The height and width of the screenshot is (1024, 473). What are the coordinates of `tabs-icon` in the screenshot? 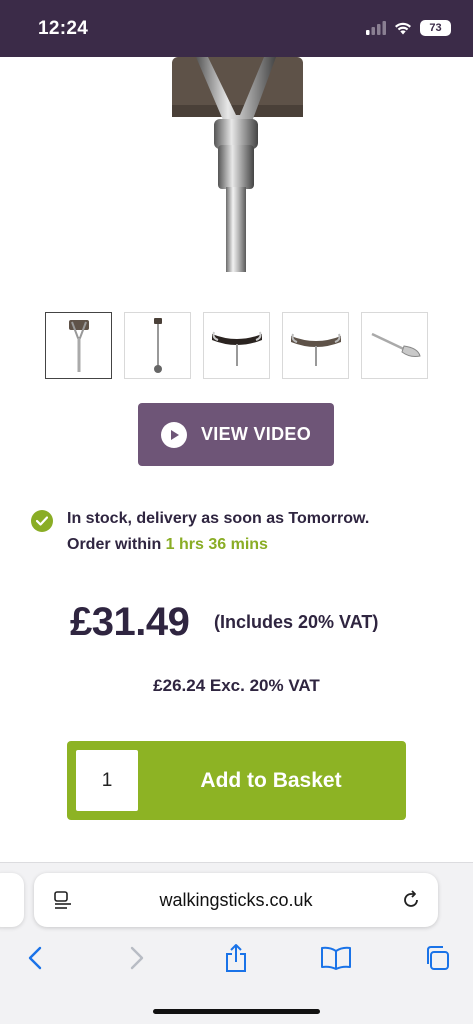 It's located at (437, 958).